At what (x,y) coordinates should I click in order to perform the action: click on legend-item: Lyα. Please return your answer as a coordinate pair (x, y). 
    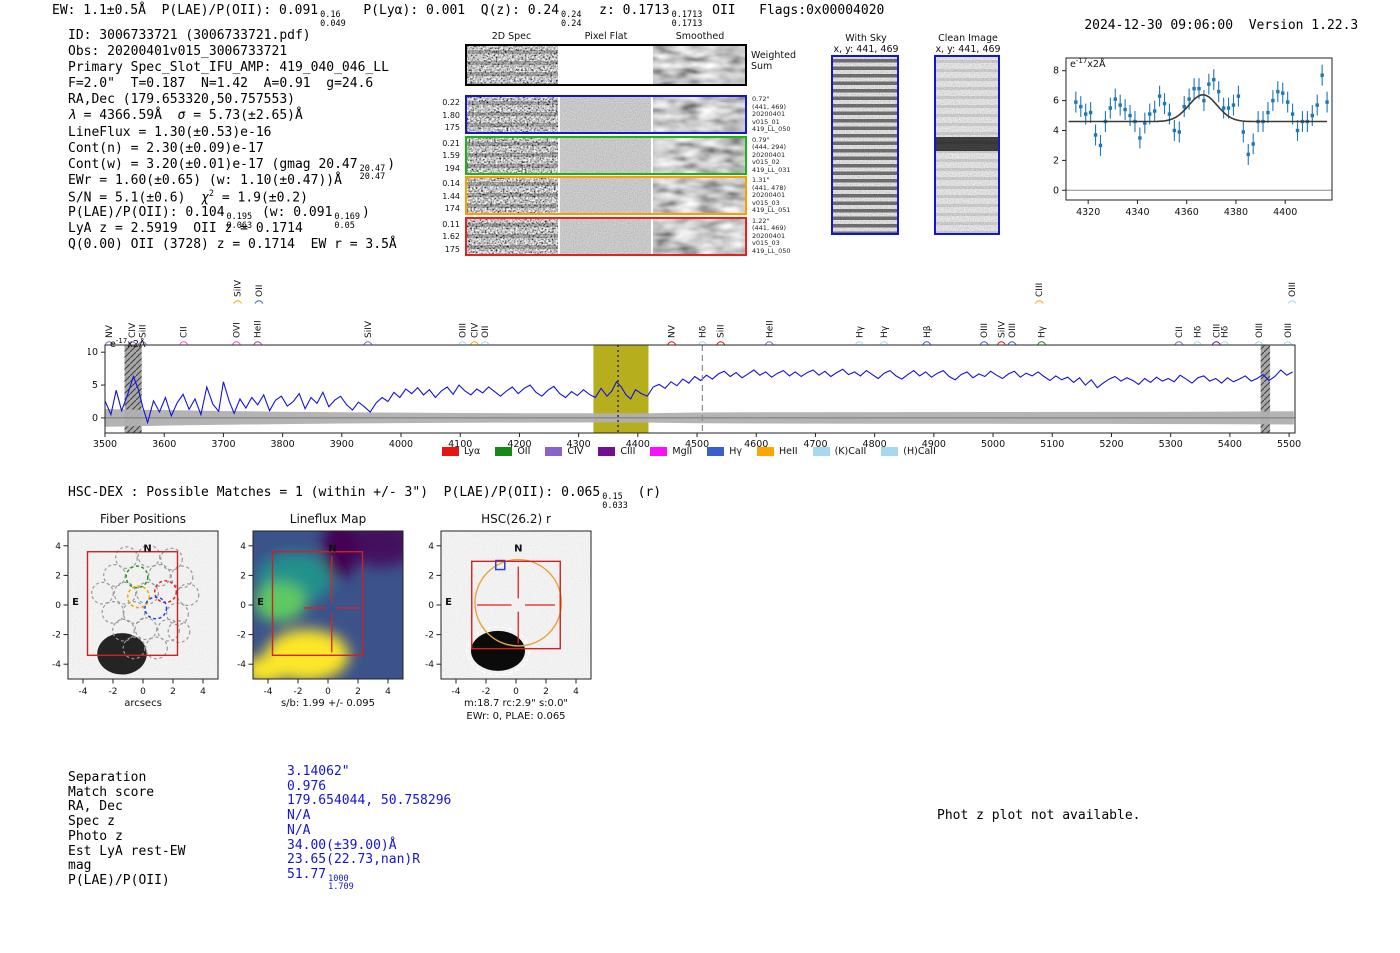
    Looking at the image, I should click on (461, 451).